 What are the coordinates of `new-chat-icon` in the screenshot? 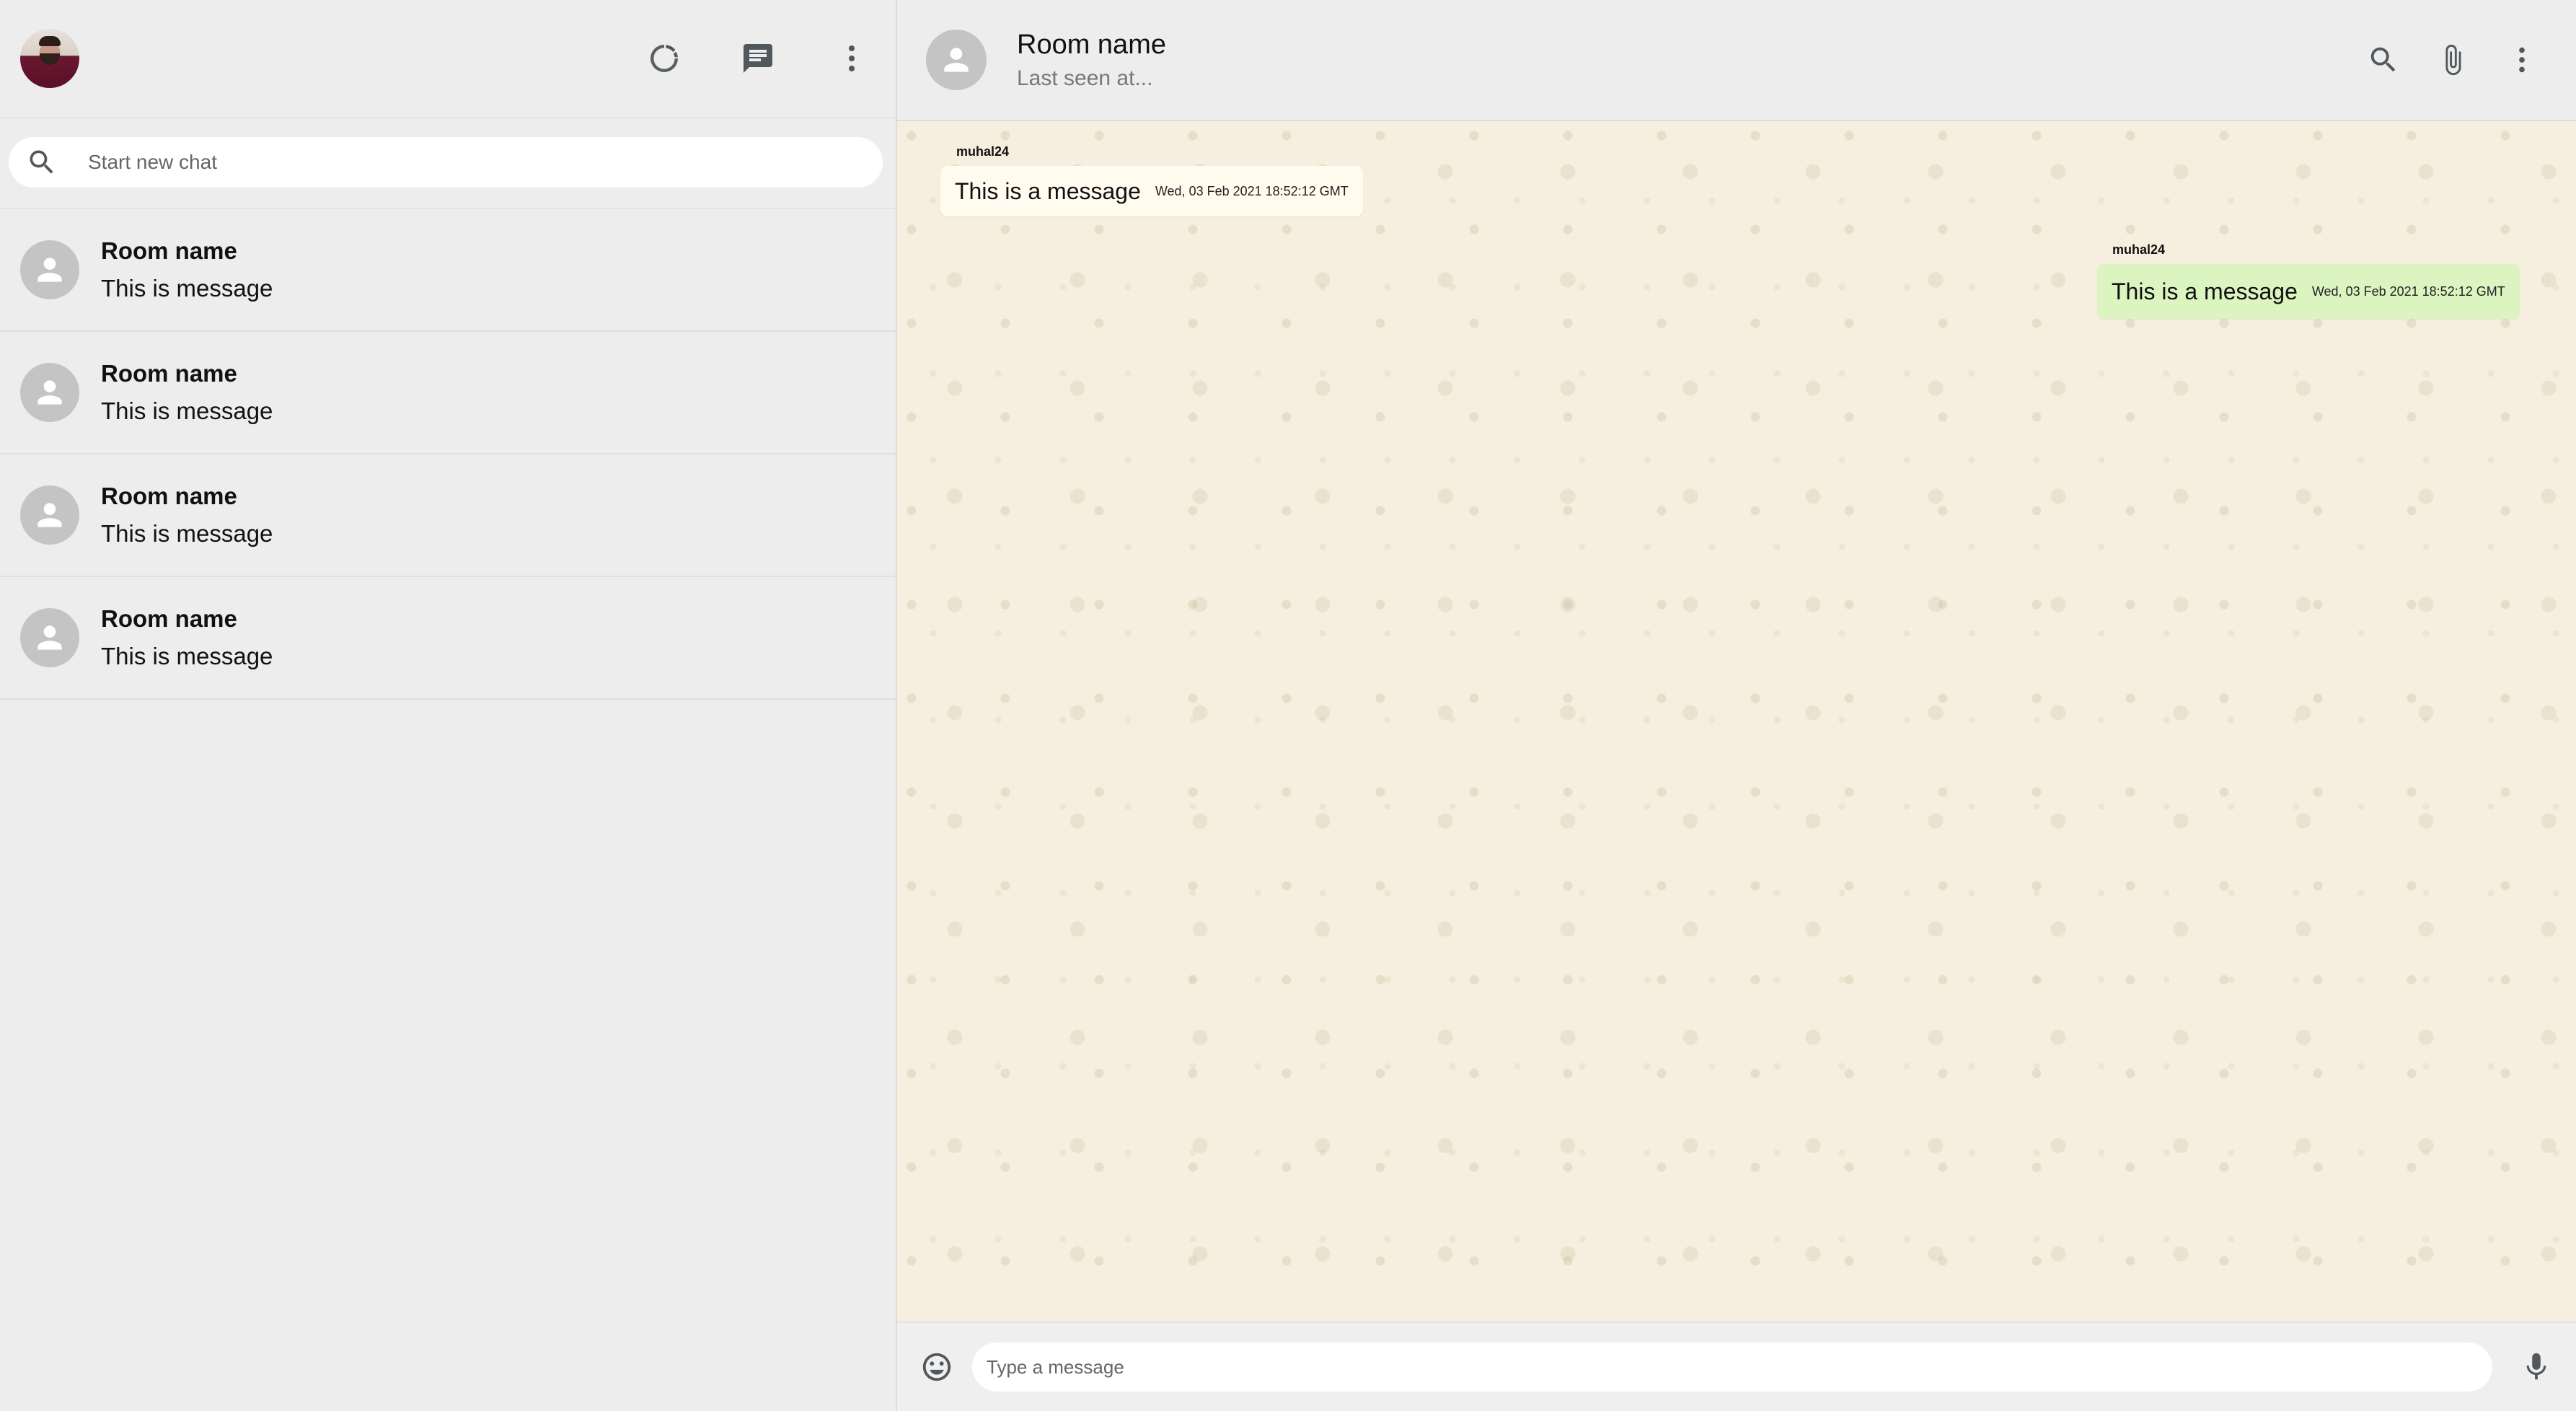 It's located at (758, 59).